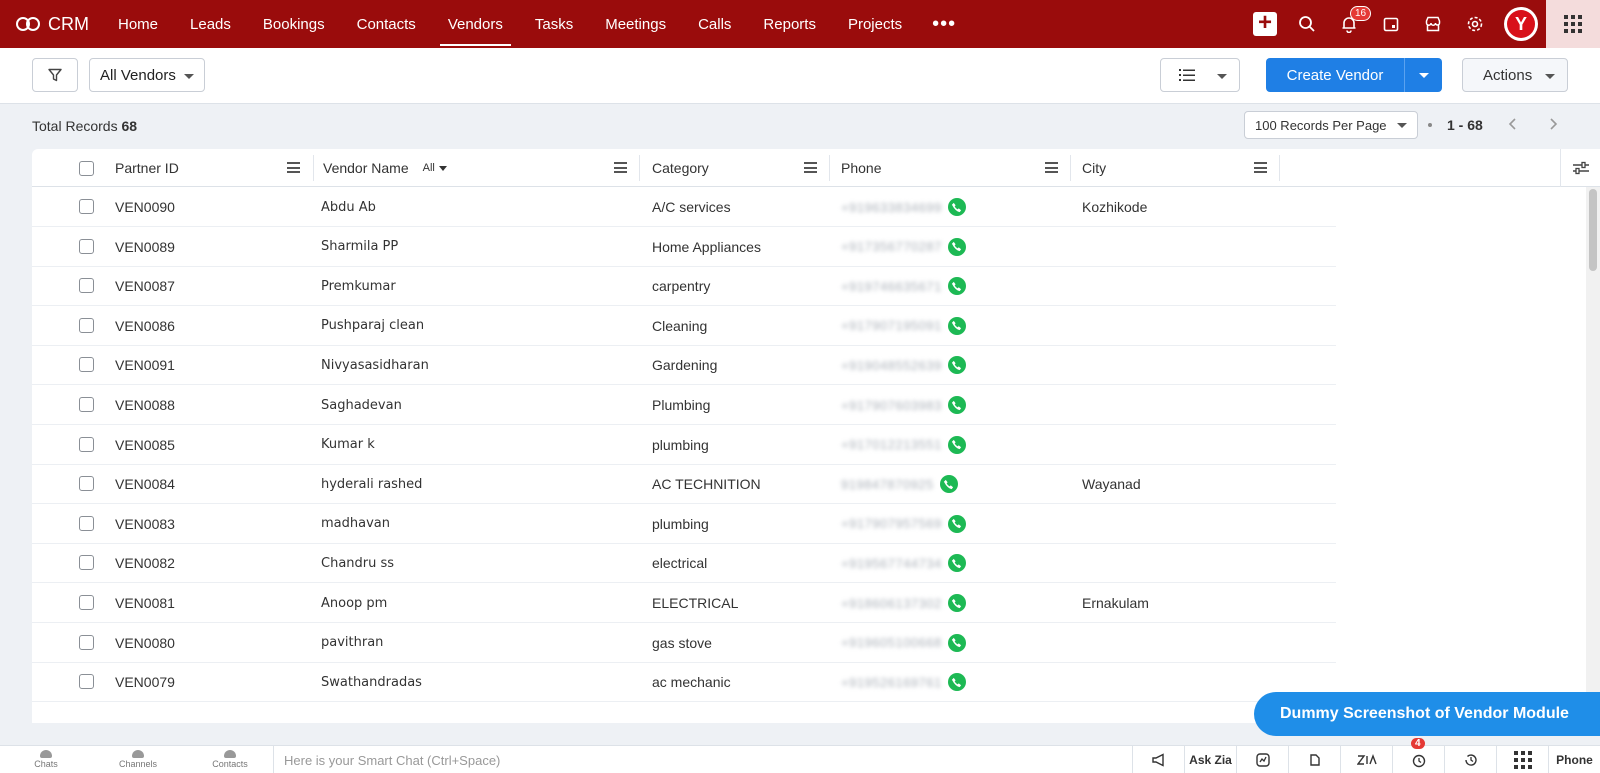  Describe the element at coordinates (385, 168) in the screenshot. I see `column-header-vendor-name: Vendor Name All` at that location.